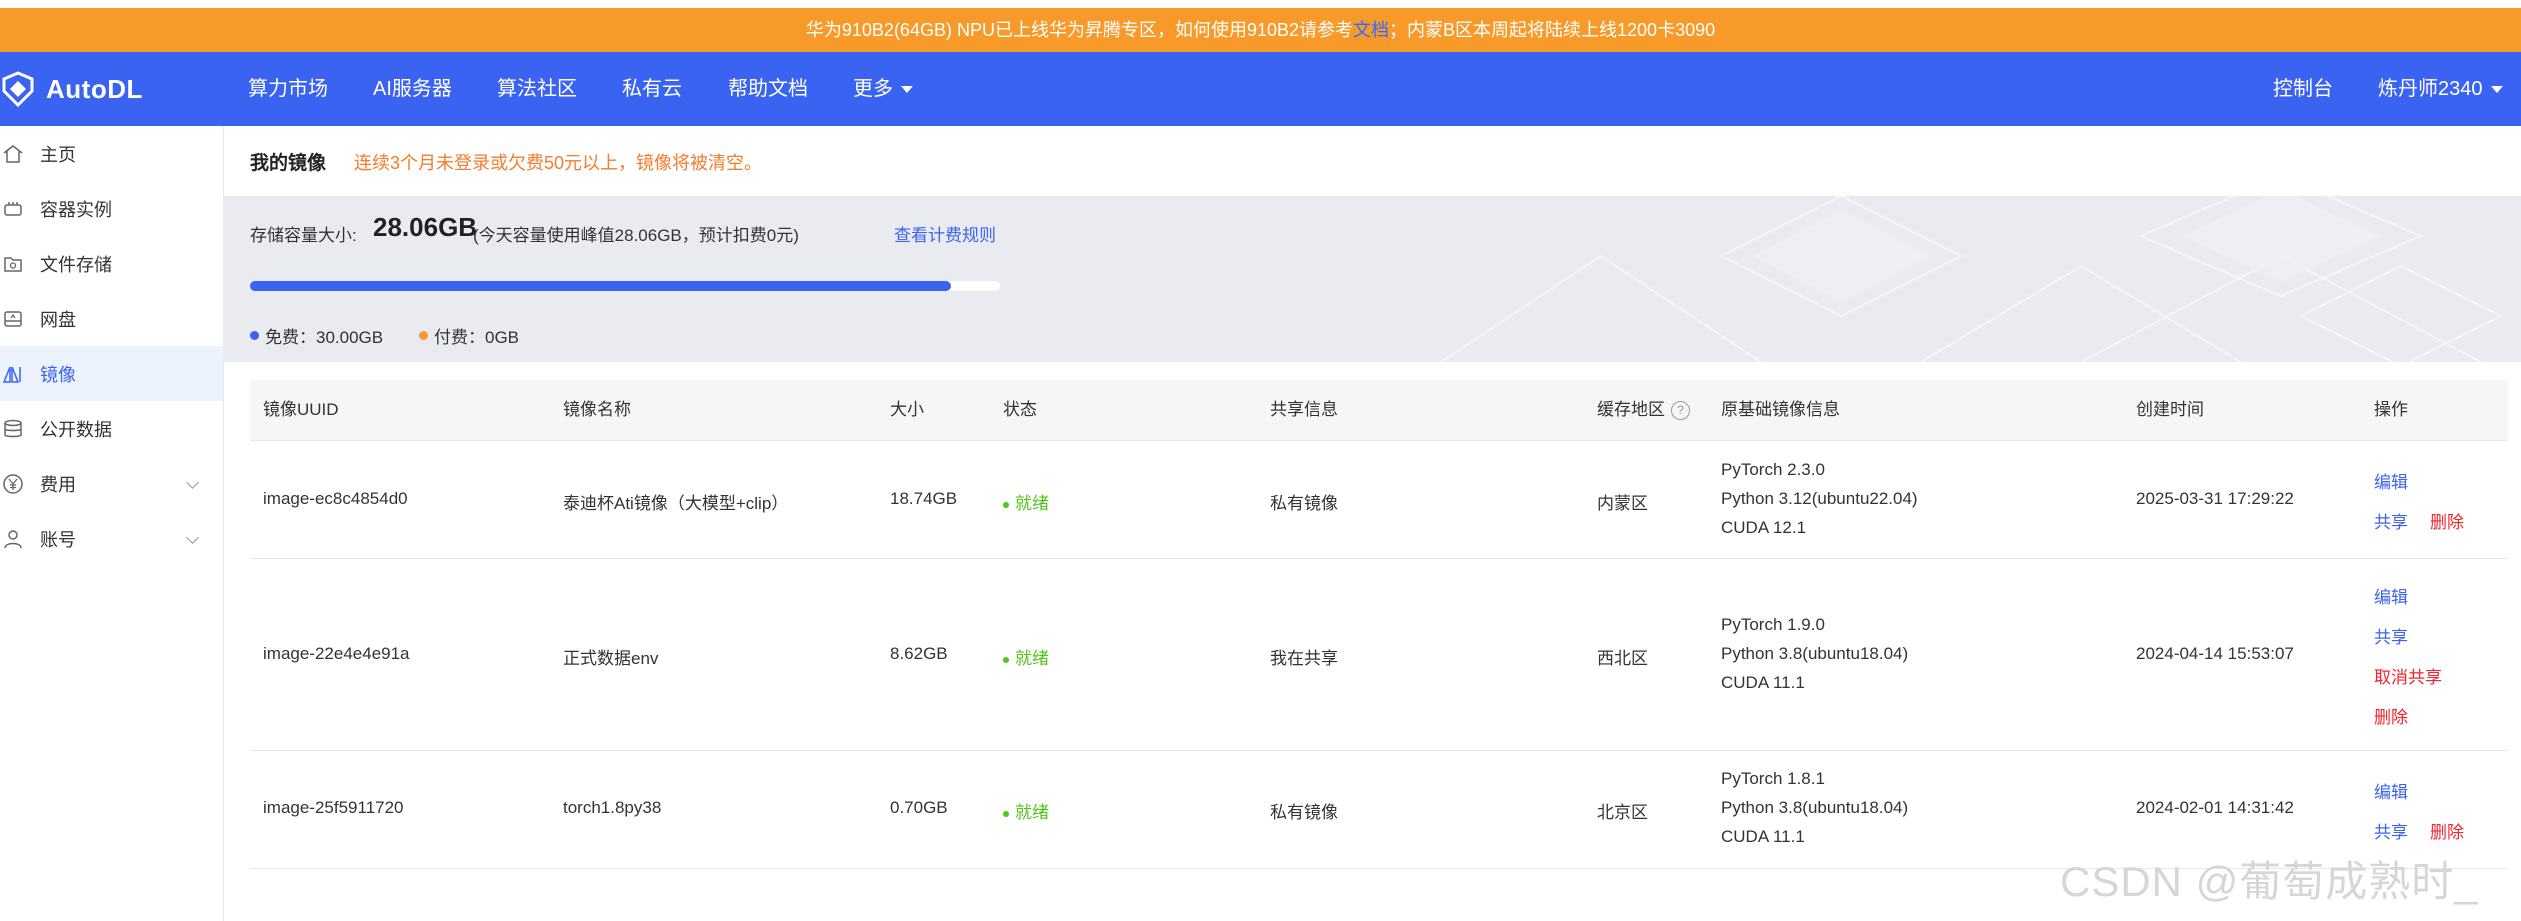 Image resolution: width=2521 pixels, height=921 pixels. I want to click on sidebar-item-label: 容器实例, so click(76, 209).